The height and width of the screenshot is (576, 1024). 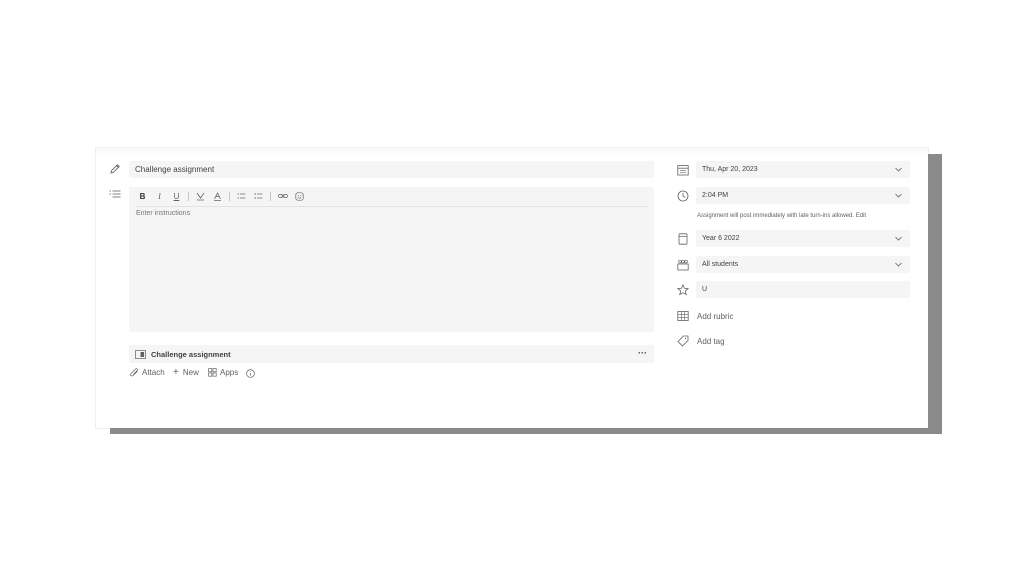 What do you see at coordinates (153, 372) in the screenshot?
I see `attach-label: Attach` at bounding box center [153, 372].